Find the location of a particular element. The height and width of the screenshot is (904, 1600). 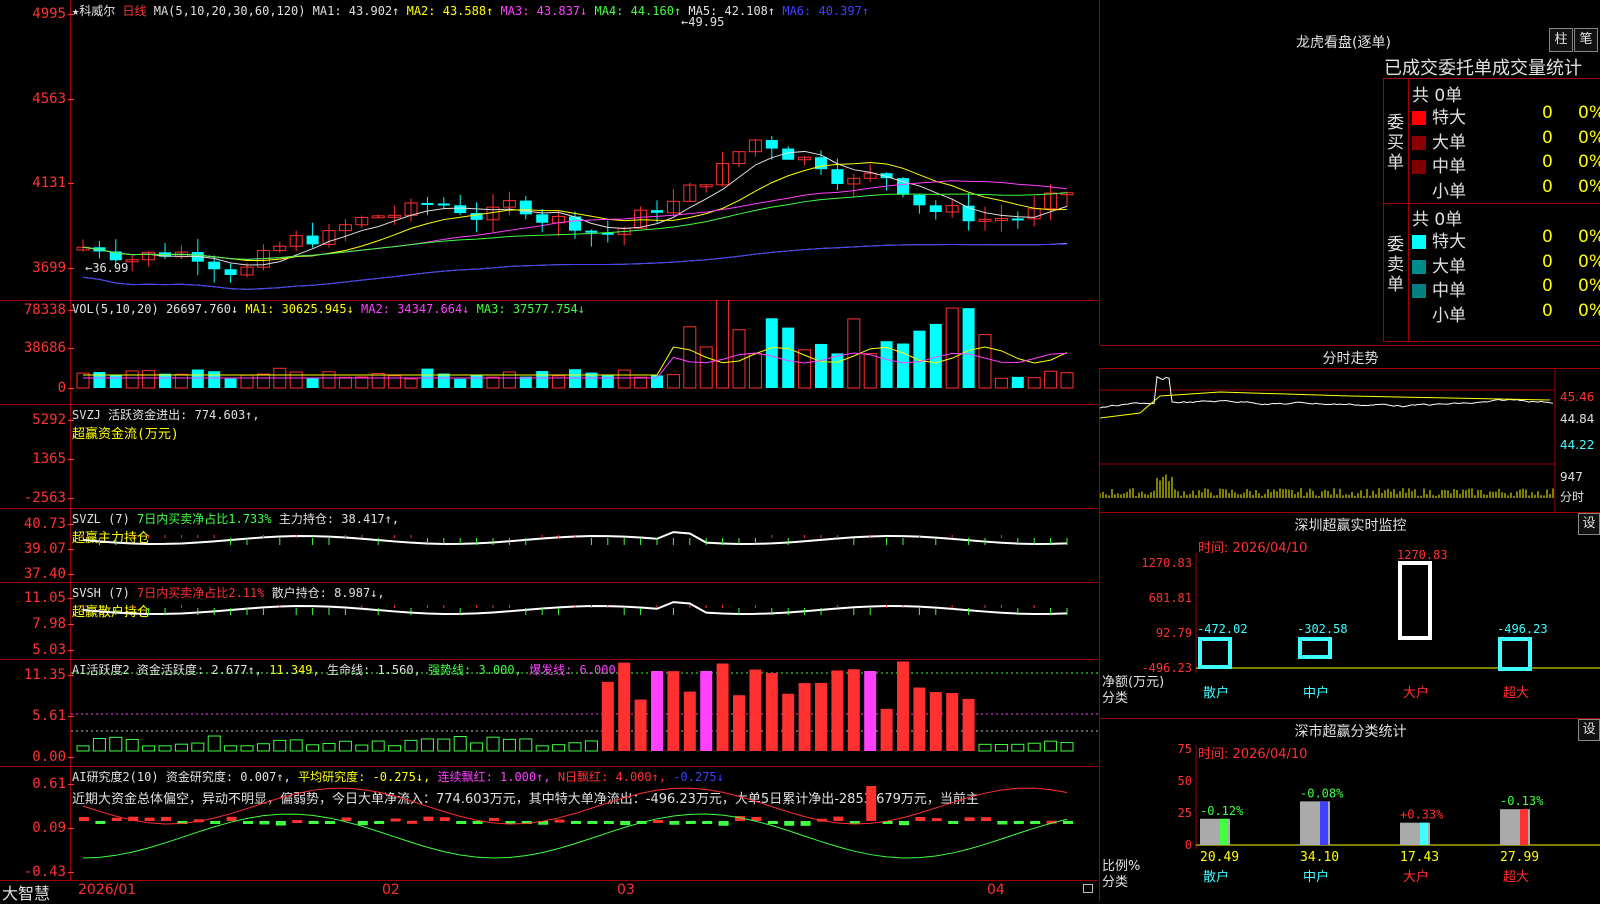

class-tick: 25 is located at coordinates (1185, 813).